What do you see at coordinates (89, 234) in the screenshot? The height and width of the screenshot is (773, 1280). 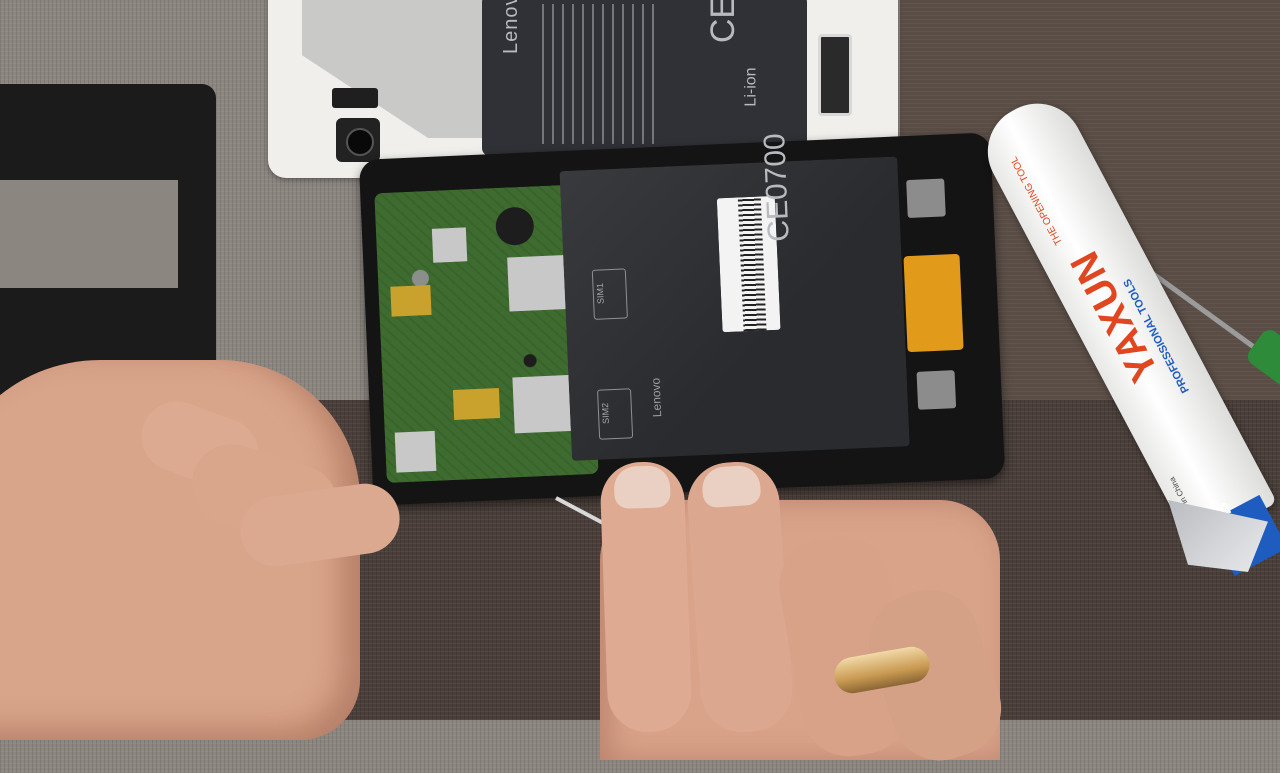 I see `midframe-cutout` at bounding box center [89, 234].